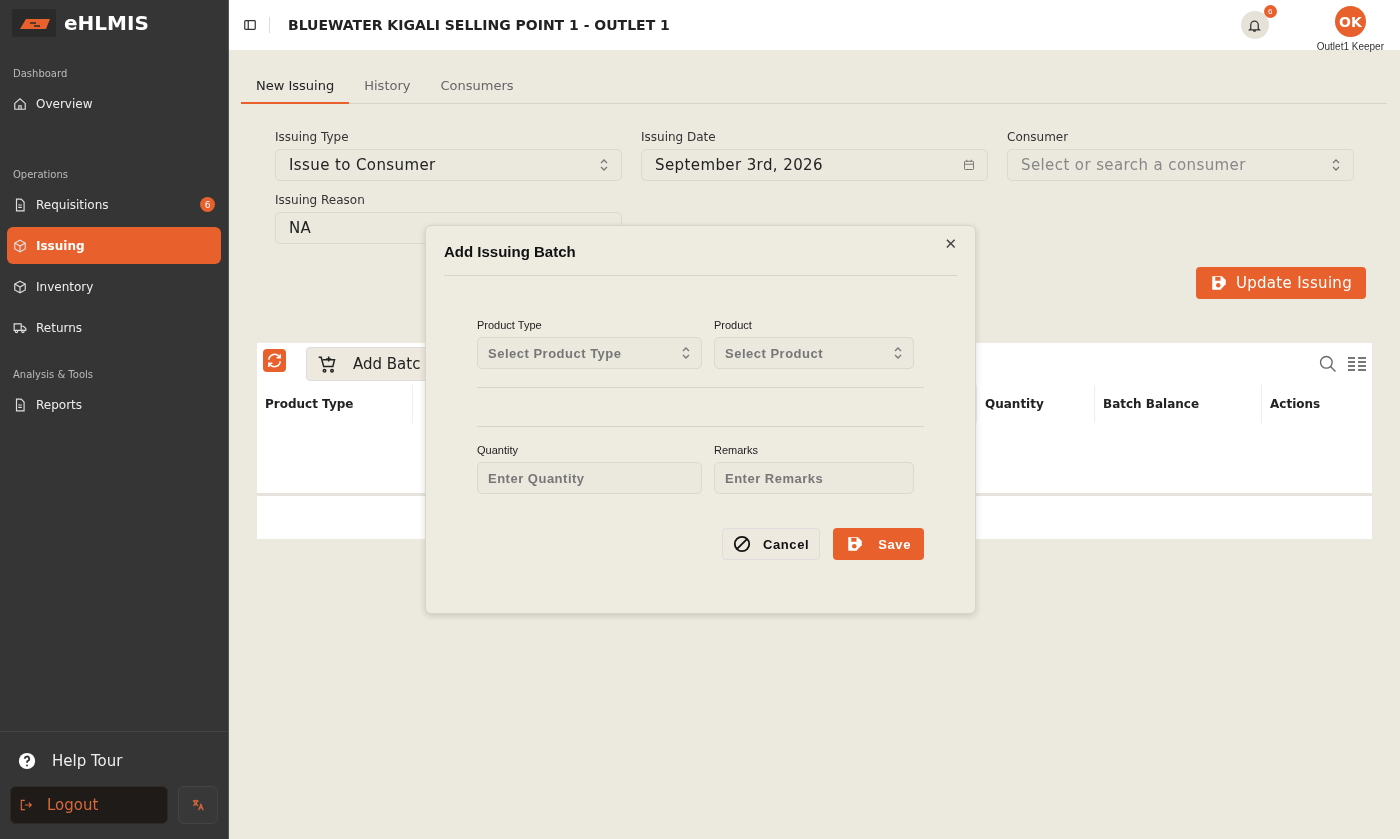 This screenshot has height=839, width=1400. Describe the element at coordinates (814, 165) in the screenshot. I see `date-field: September 3rd, 2026` at that location.